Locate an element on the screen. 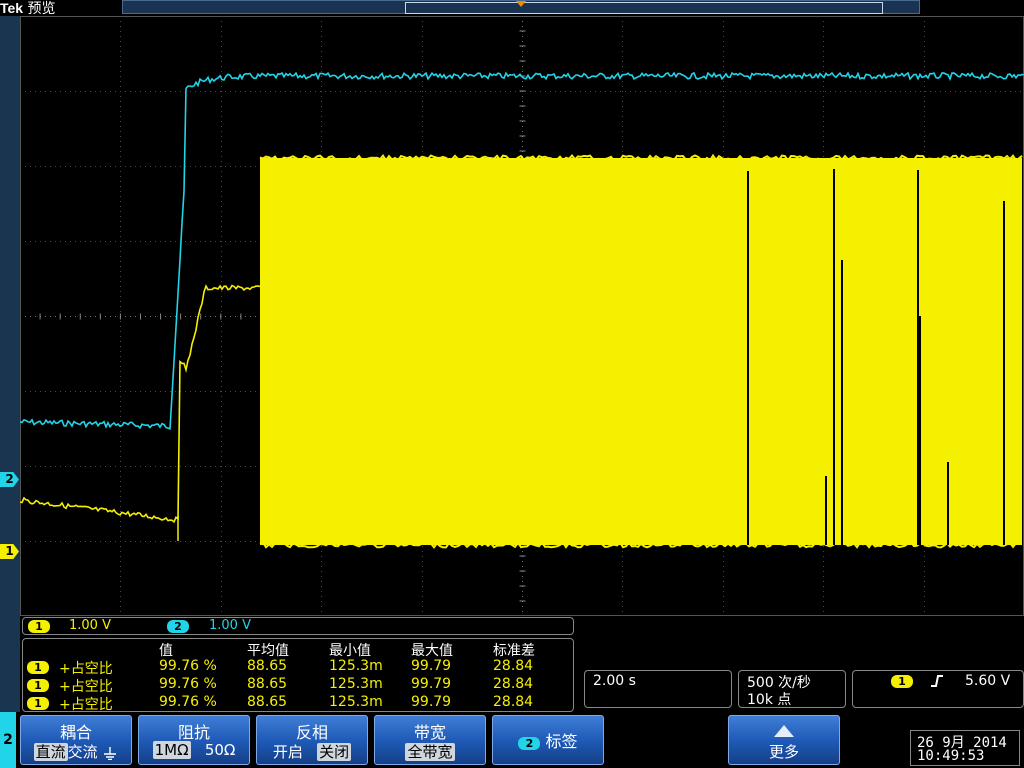 This screenshot has height=768, width=1024. label-button: 2 标签 is located at coordinates (548, 740).